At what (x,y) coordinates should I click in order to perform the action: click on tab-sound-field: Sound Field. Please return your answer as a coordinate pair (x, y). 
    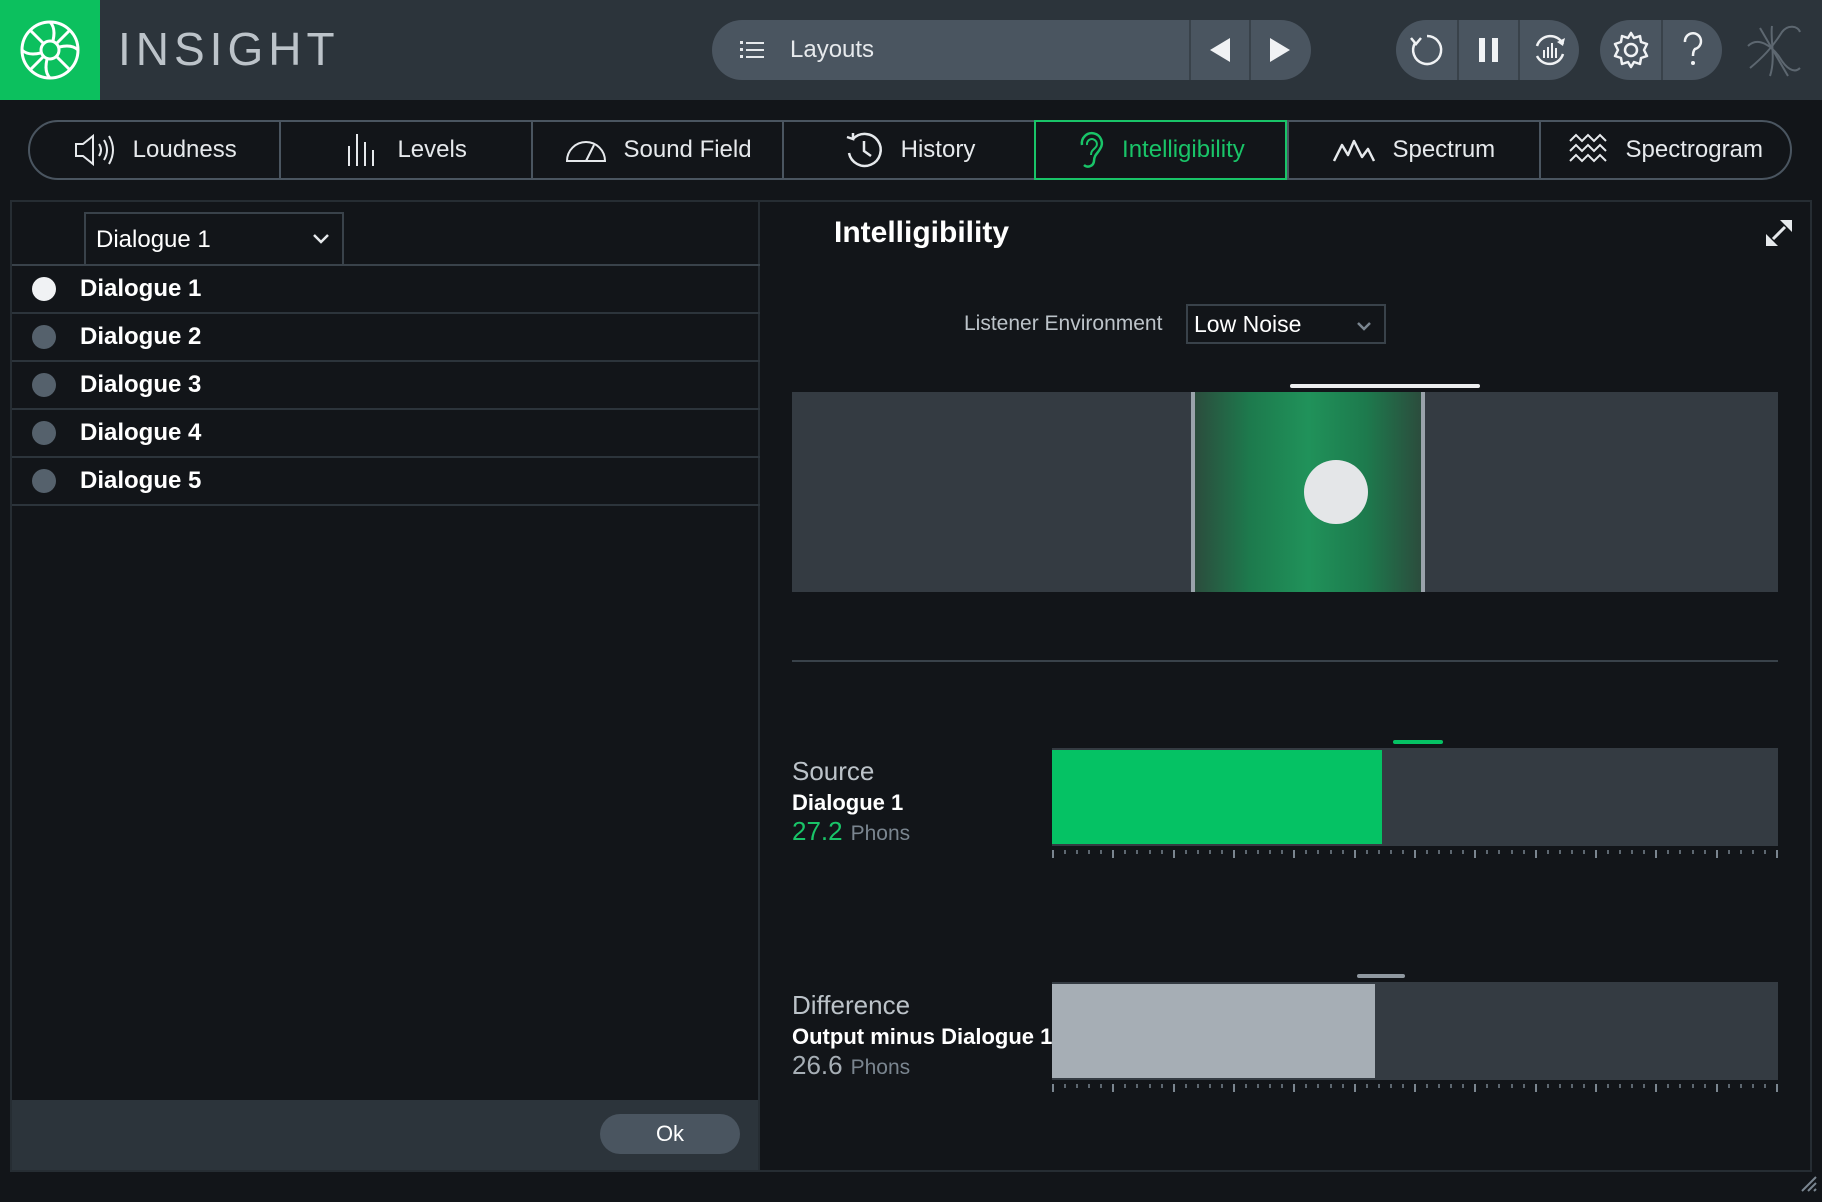
    Looking at the image, I should click on (656, 150).